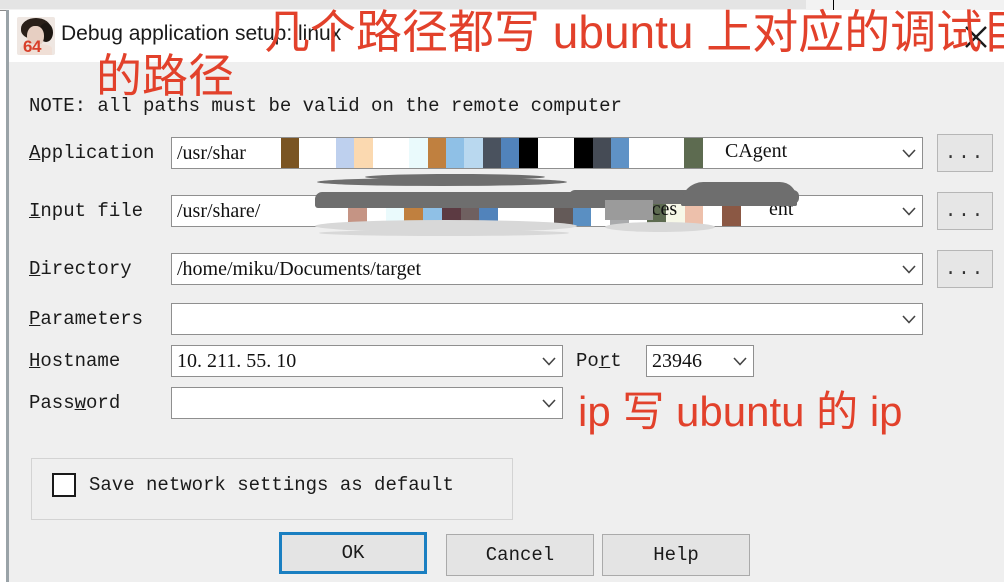 This screenshot has width=1004, height=582. Describe the element at coordinates (201, 33) in the screenshot. I see `page-title: Debug application setup: linux` at that location.